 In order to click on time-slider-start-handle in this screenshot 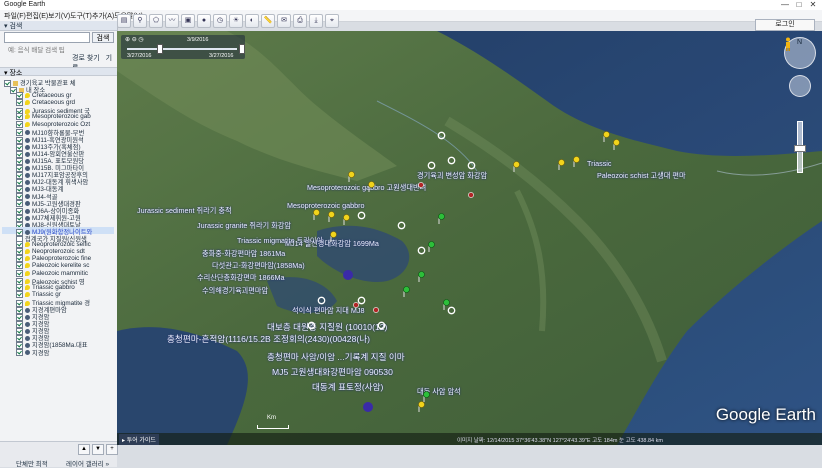, I will do `click(160, 49)`.